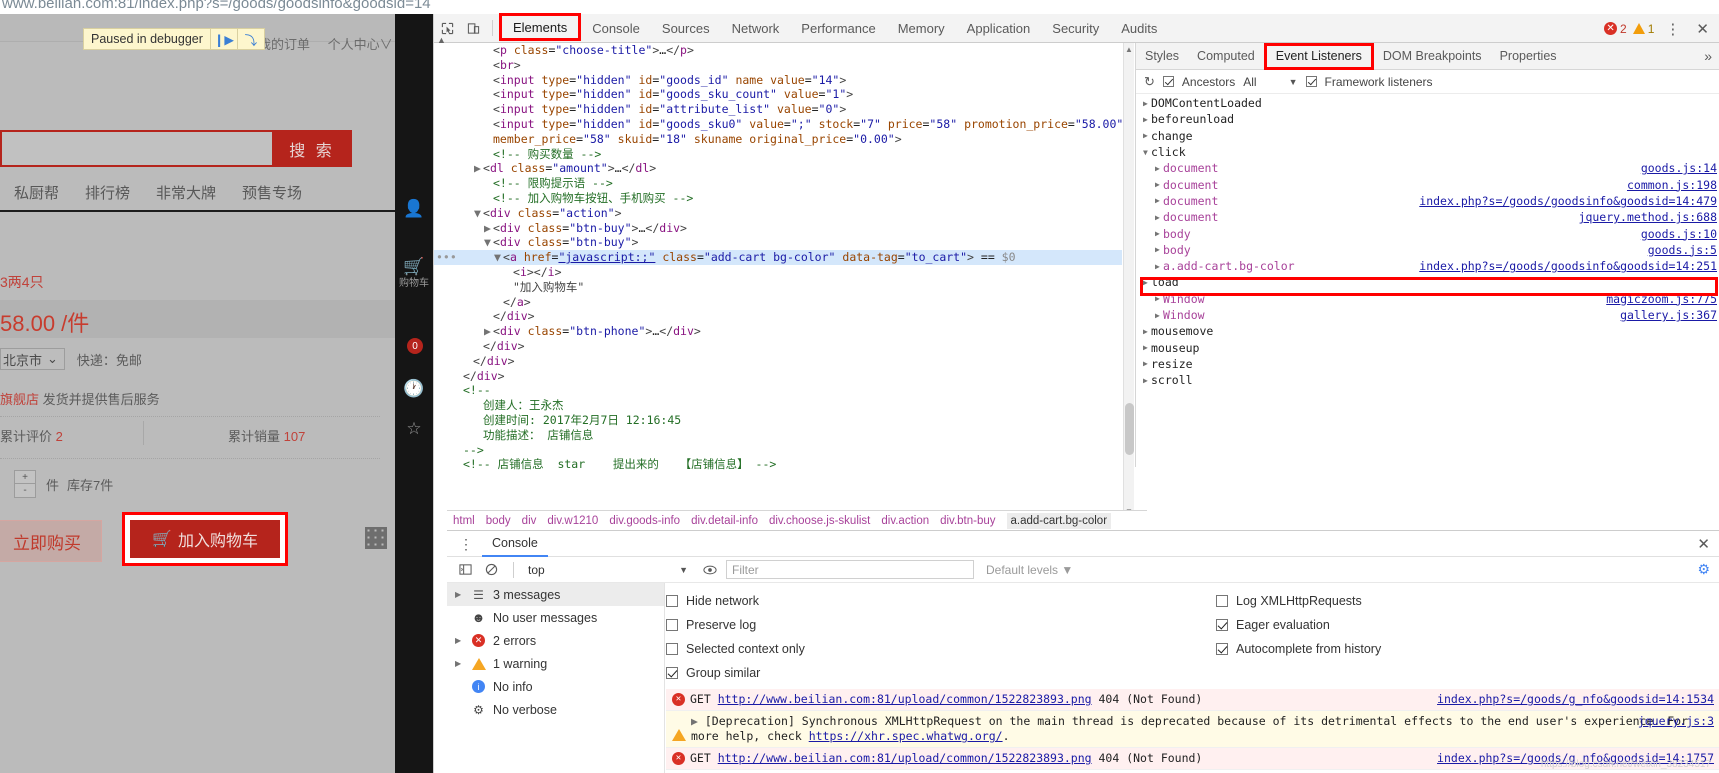 The image size is (1719, 773). I want to click on listener-source-link: magiczoom.js:775, so click(1661, 299).